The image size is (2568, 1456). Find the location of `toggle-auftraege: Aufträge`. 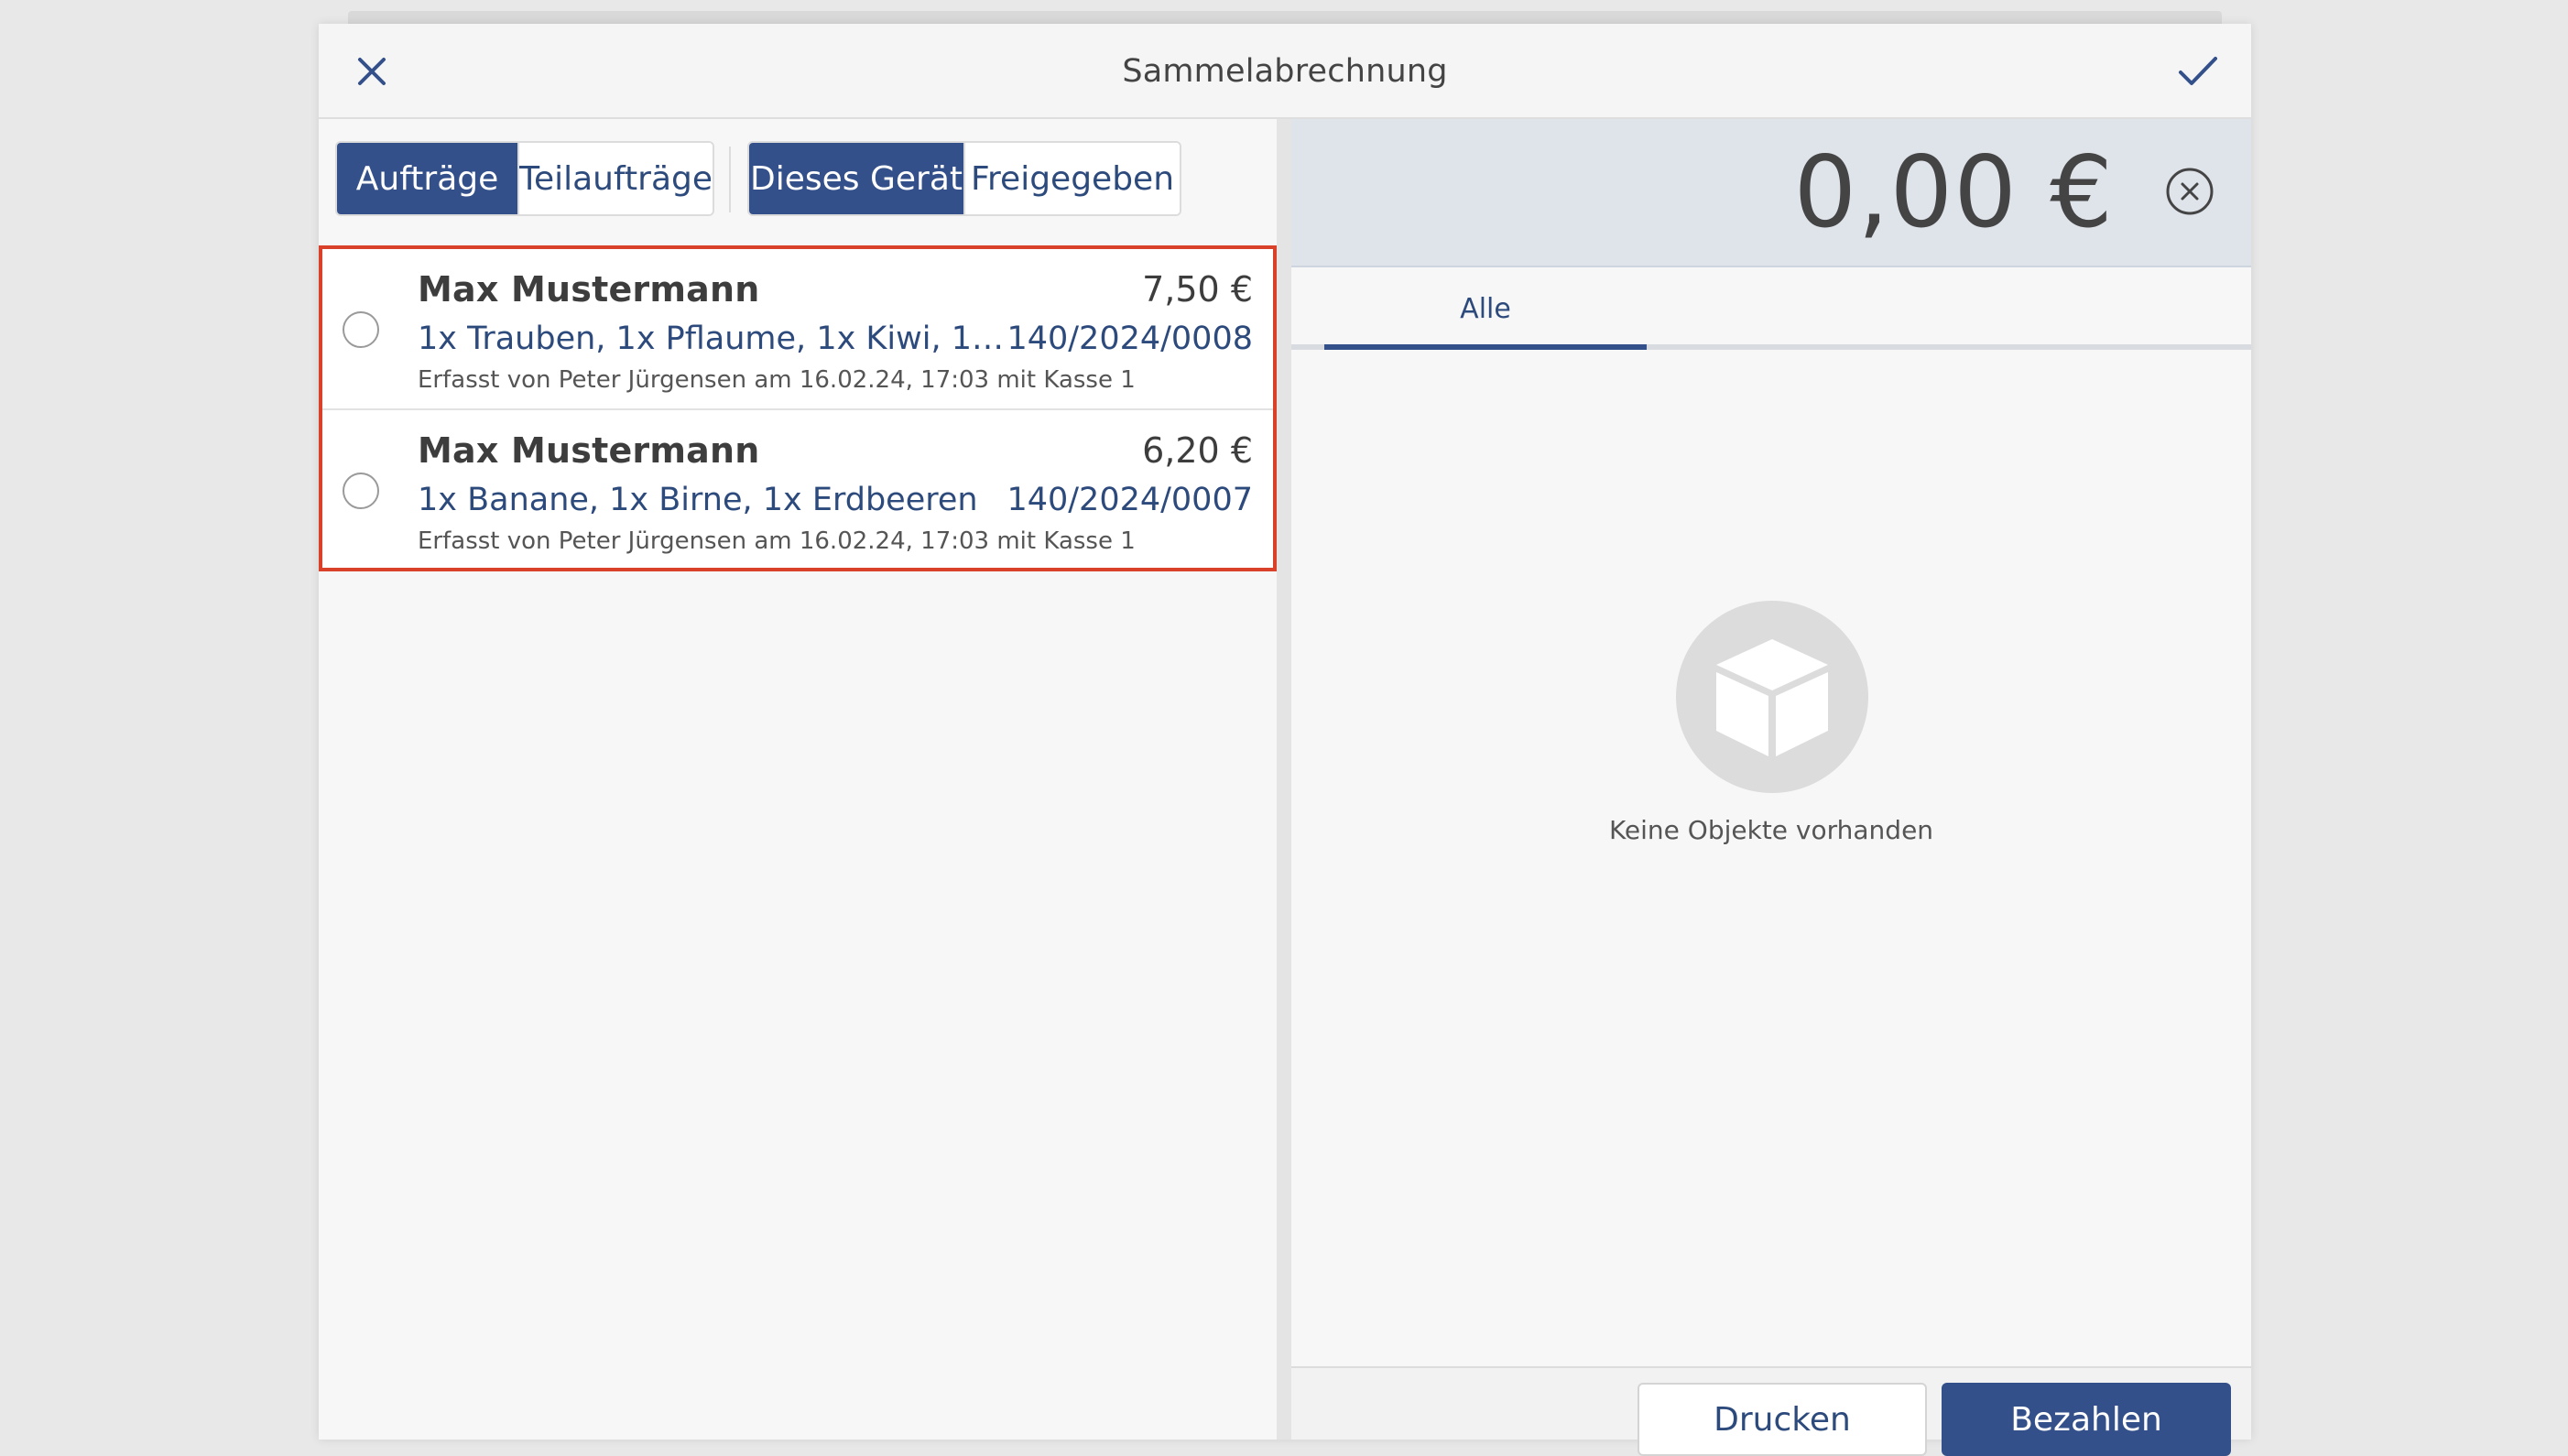

toggle-auftraege: Aufträge is located at coordinates (427, 178).